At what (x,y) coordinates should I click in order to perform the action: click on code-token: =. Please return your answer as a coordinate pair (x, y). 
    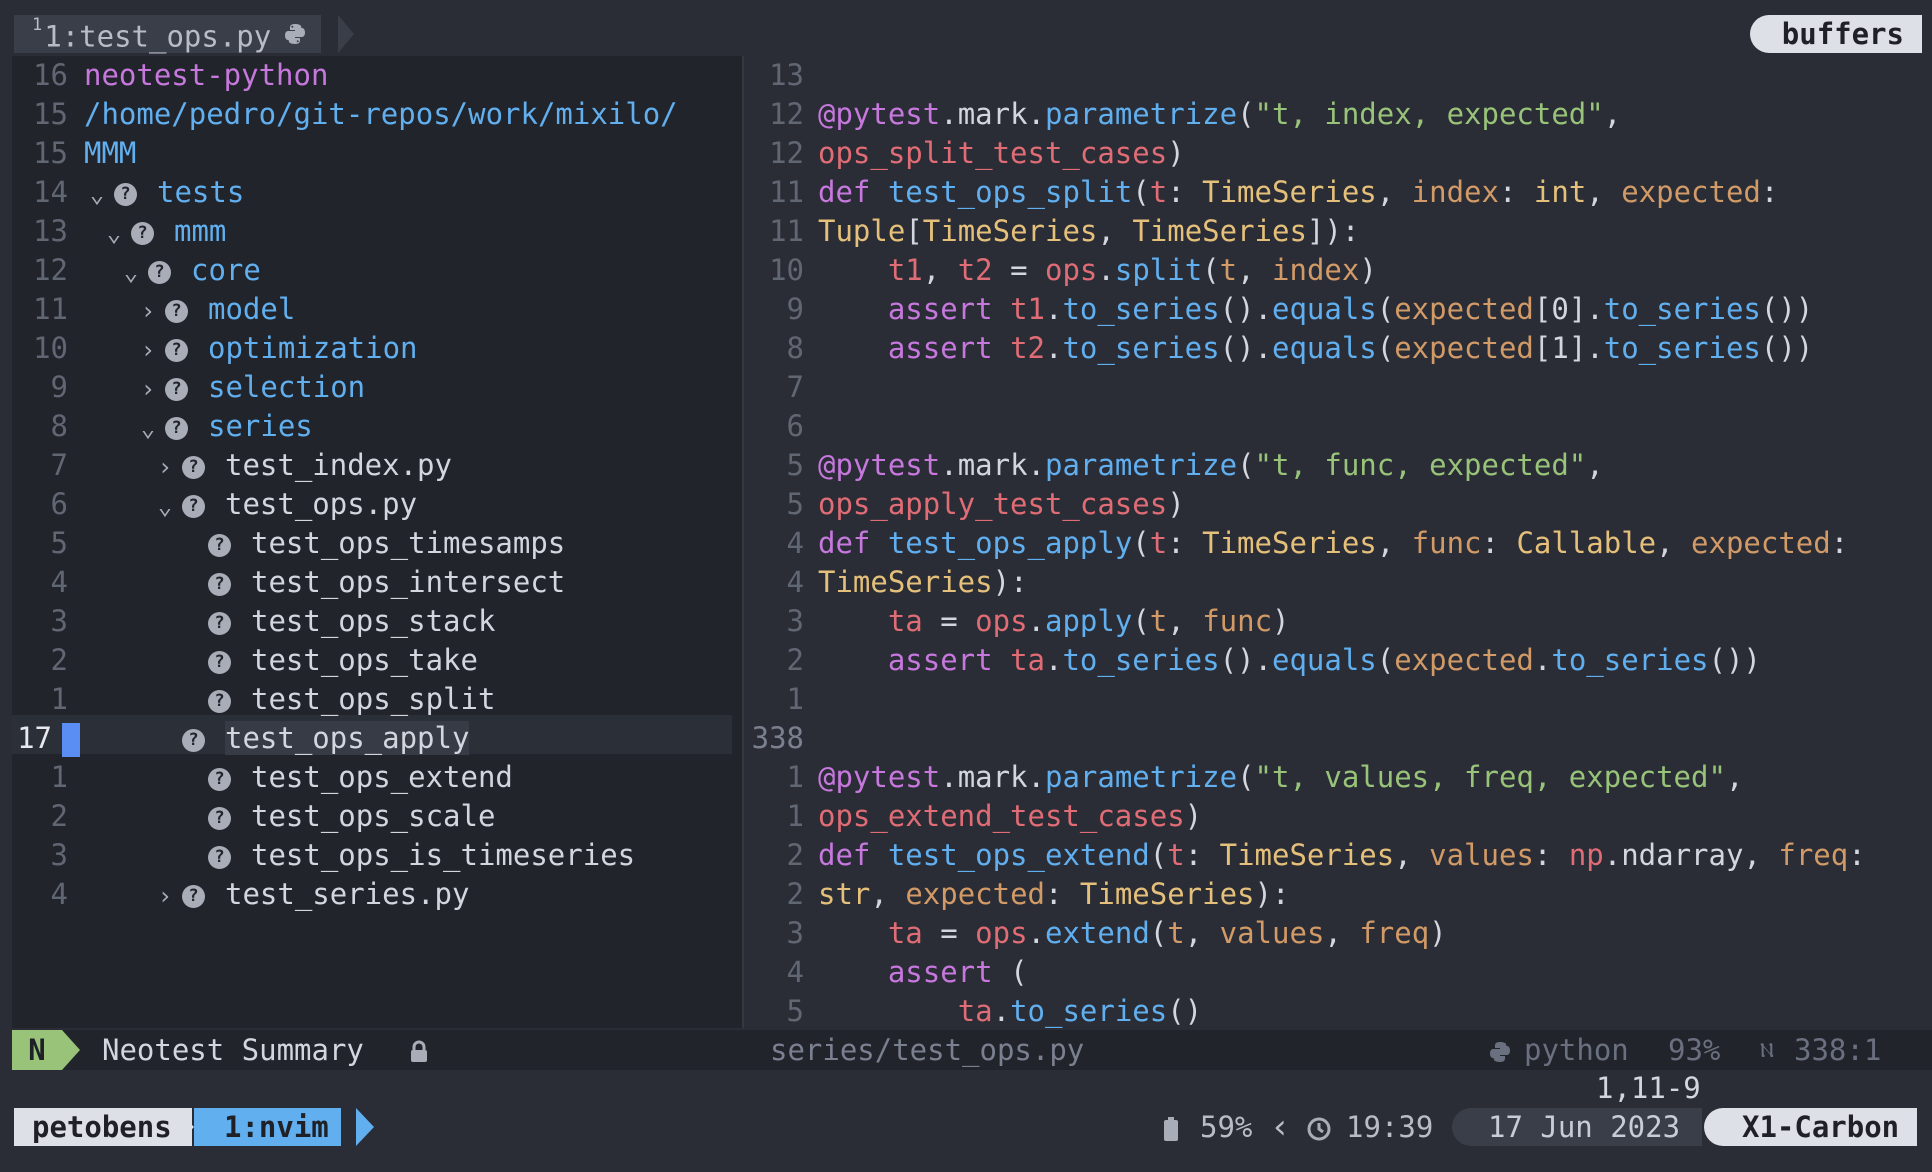
    Looking at the image, I should click on (949, 933).